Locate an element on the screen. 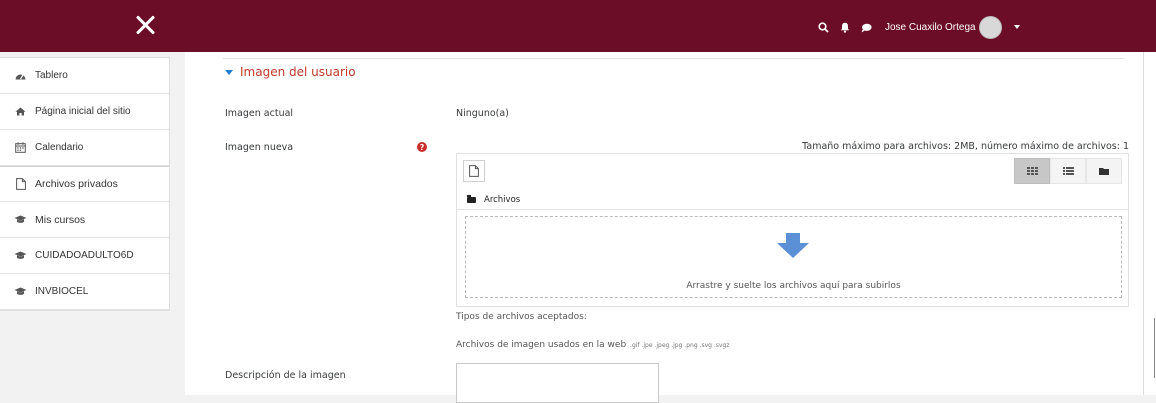 This screenshot has width=1156, height=403. avatar is located at coordinates (990, 27).